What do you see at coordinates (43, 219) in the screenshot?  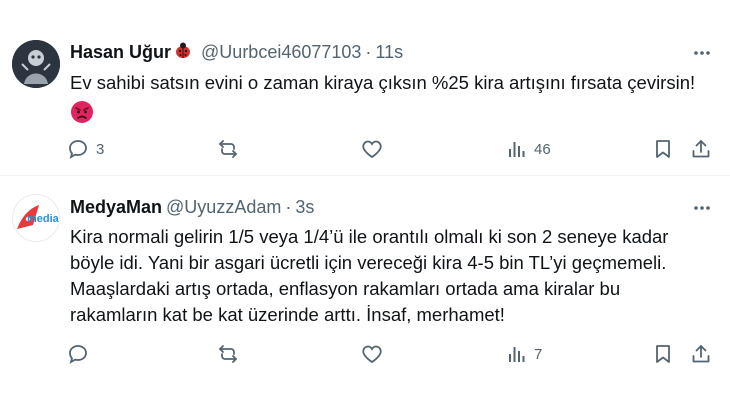 I see `avatar-text: media` at bounding box center [43, 219].